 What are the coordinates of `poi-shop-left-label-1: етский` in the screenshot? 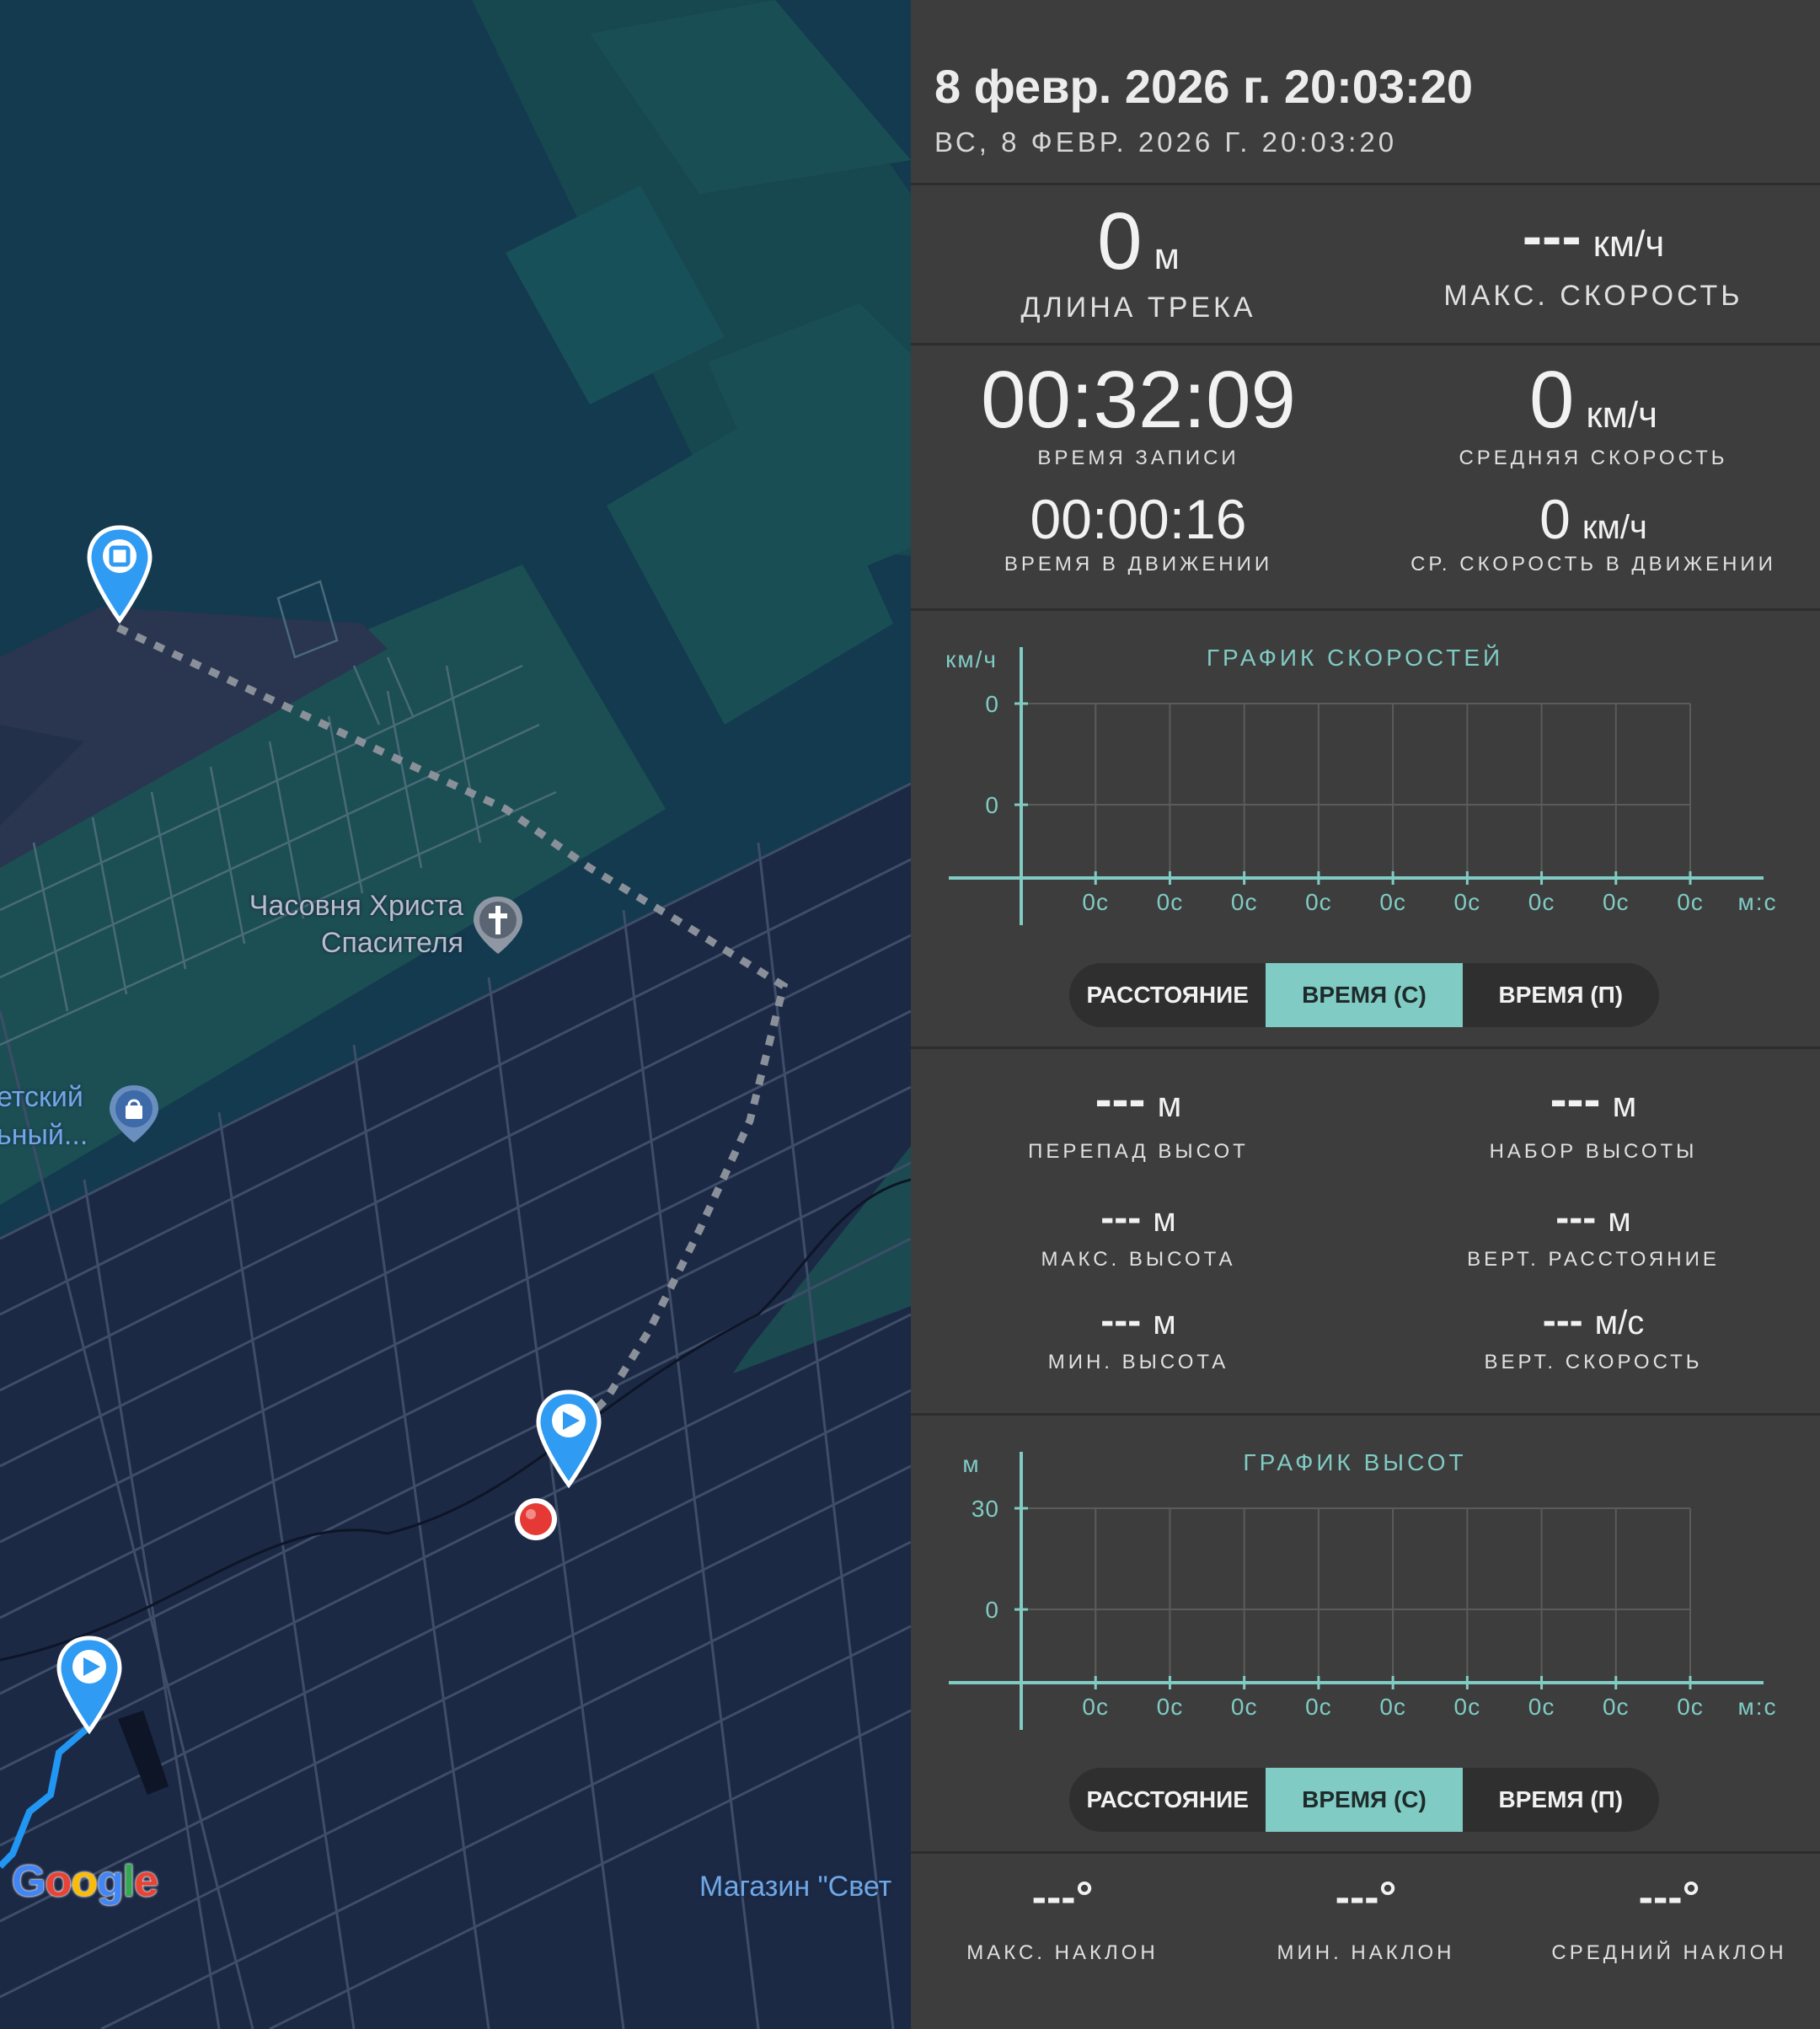 It's located at (41, 1097).